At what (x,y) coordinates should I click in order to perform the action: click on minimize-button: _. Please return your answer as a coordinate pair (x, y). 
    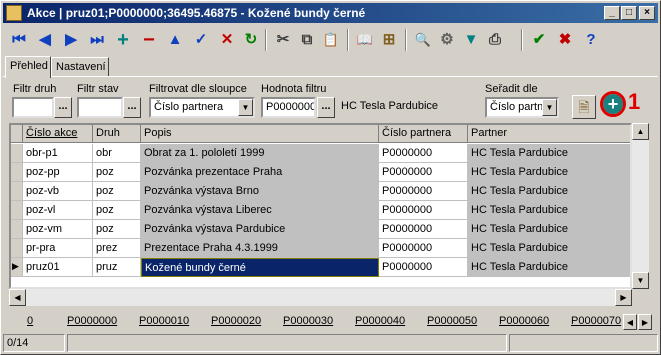
    Looking at the image, I should click on (612, 13).